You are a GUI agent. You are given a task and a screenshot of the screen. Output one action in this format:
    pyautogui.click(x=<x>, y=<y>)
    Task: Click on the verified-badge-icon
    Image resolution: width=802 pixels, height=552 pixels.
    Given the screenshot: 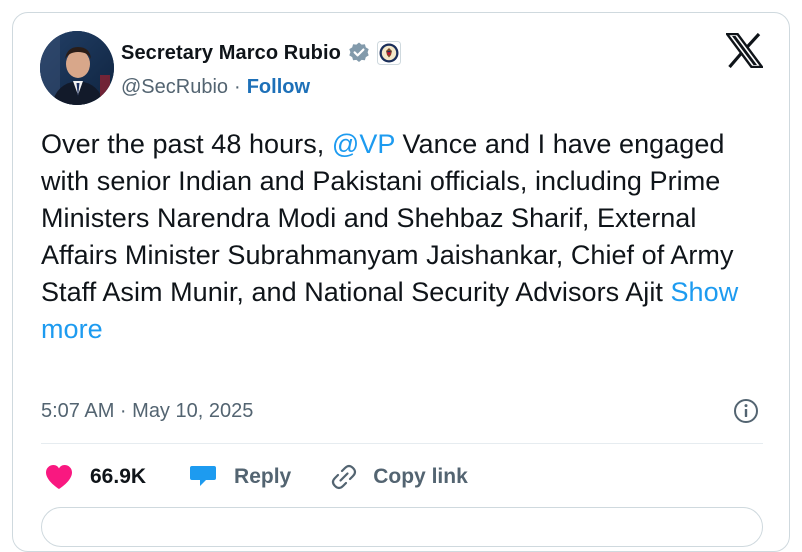 What is the action you would take?
    pyautogui.click(x=359, y=53)
    